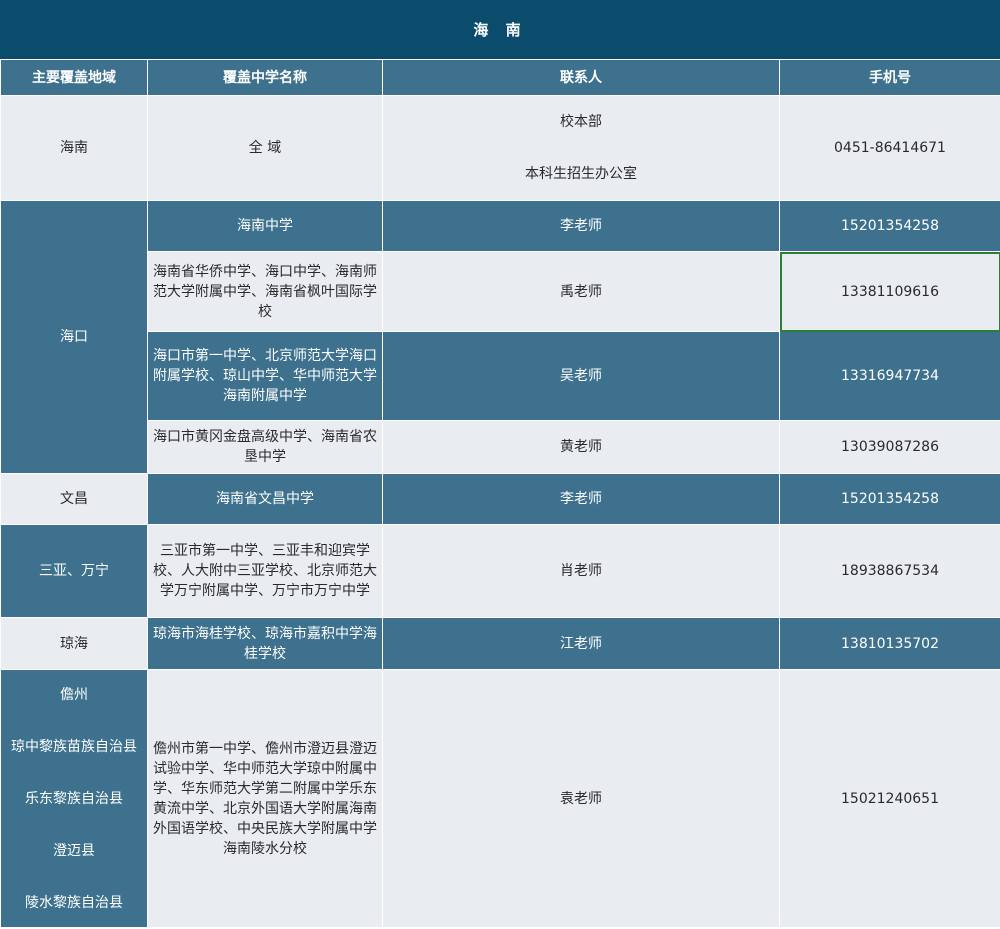 The width and height of the screenshot is (1000, 929). Describe the element at coordinates (581, 643) in the screenshot. I see `contact-cell: 江老师` at that location.